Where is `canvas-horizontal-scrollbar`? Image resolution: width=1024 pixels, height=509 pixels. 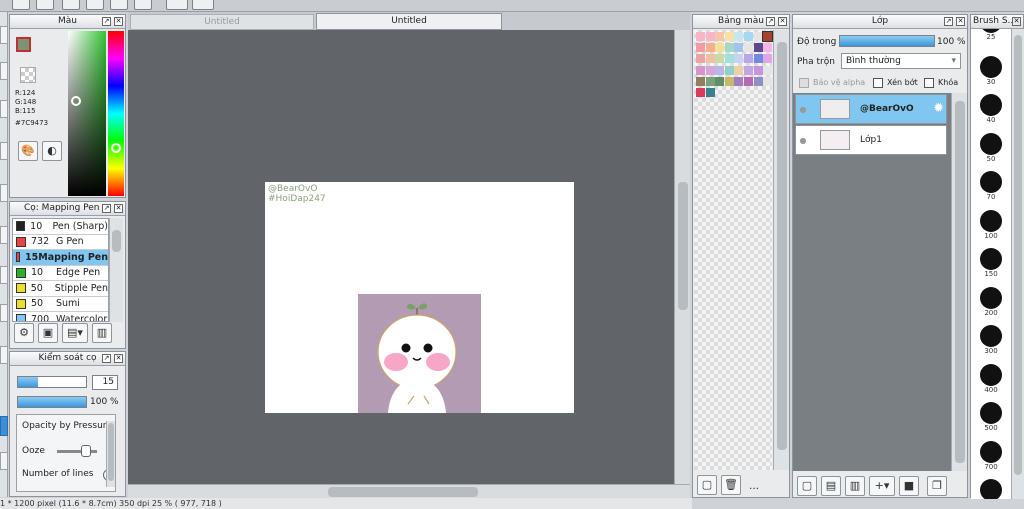
canvas-horizontal-scrollbar is located at coordinates (409, 491).